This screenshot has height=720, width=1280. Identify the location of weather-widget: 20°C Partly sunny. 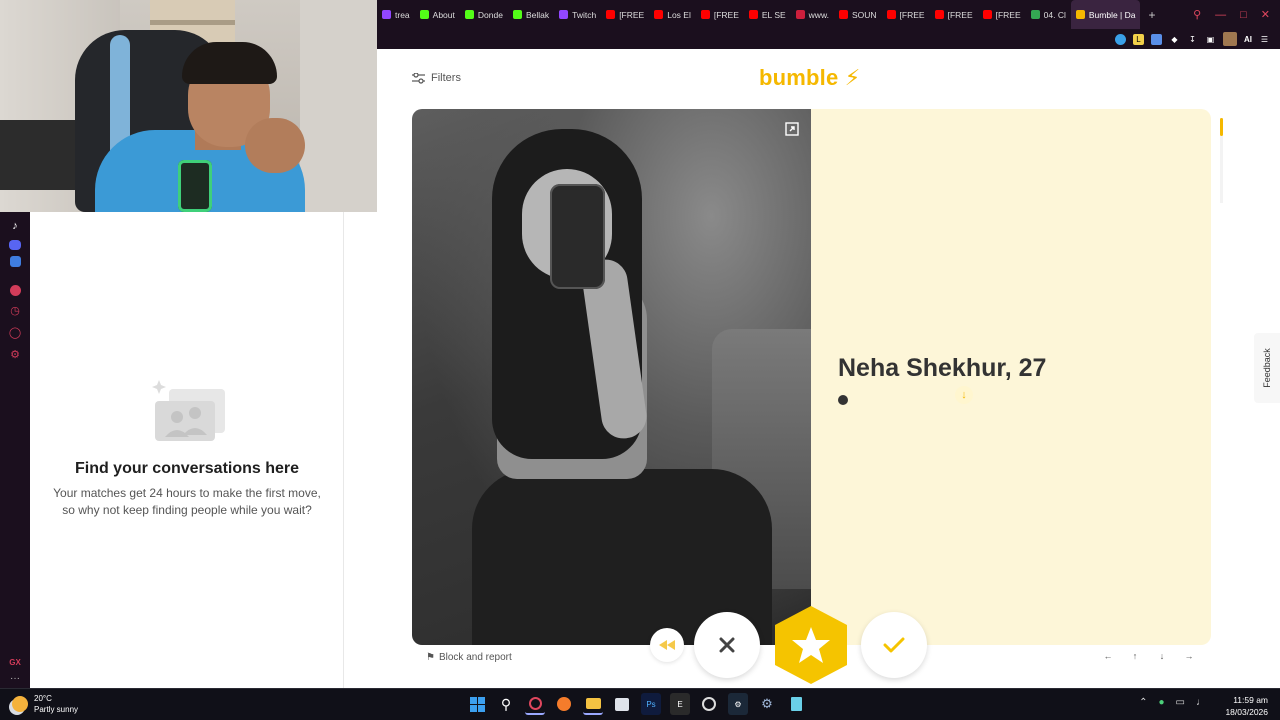
(45, 704).